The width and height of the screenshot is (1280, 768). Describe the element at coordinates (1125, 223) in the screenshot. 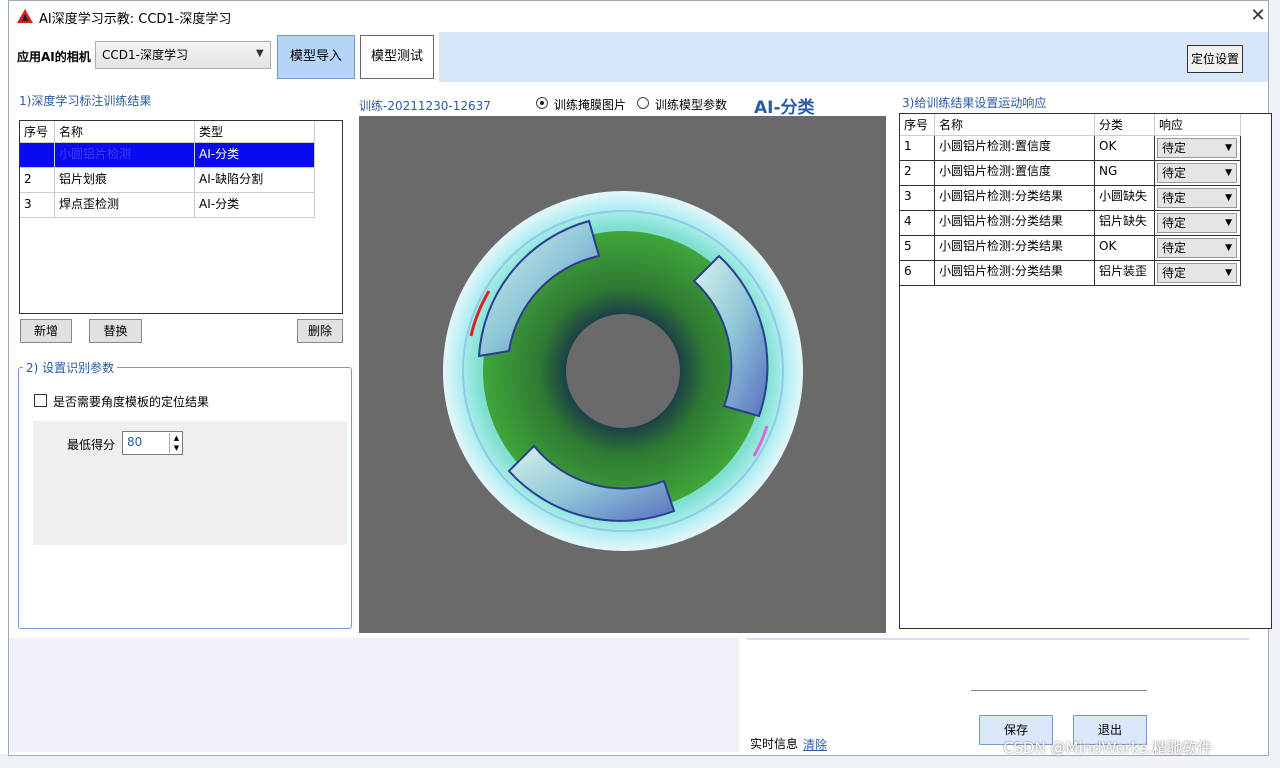

I see `cell-class: 铝片缺失` at that location.